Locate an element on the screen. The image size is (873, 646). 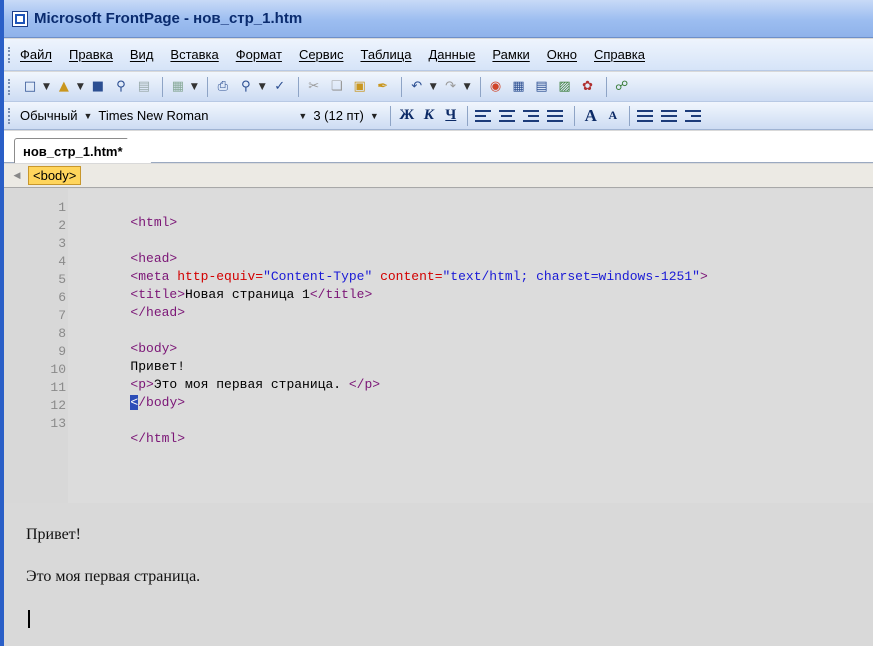
code-line: Привет! is located at coordinates (126, 359).